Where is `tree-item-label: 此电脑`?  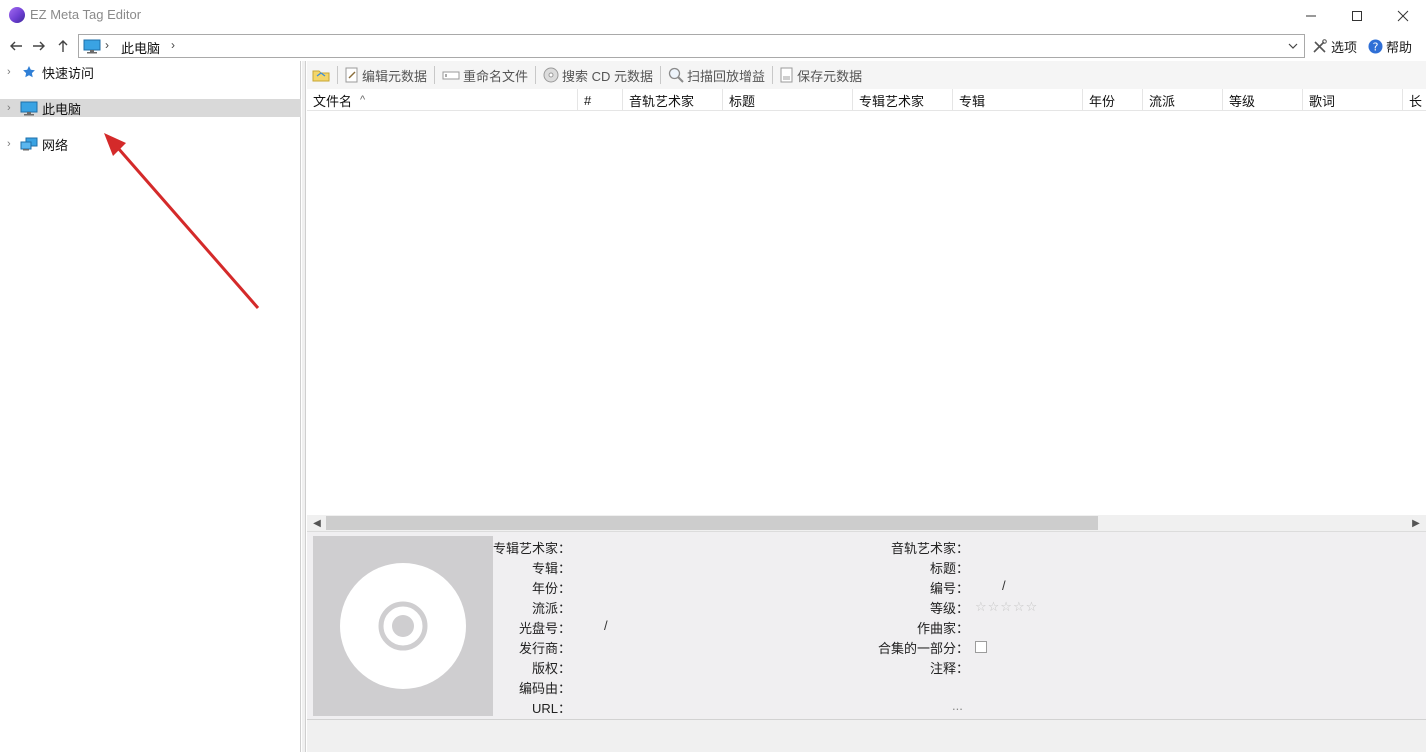 tree-item-label: 此电脑 is located at coordinates (61, 108).